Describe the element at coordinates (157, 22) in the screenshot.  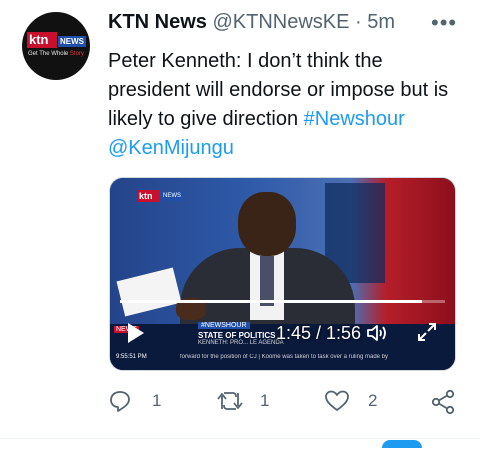
I see `author-name: KTN News` at that location.